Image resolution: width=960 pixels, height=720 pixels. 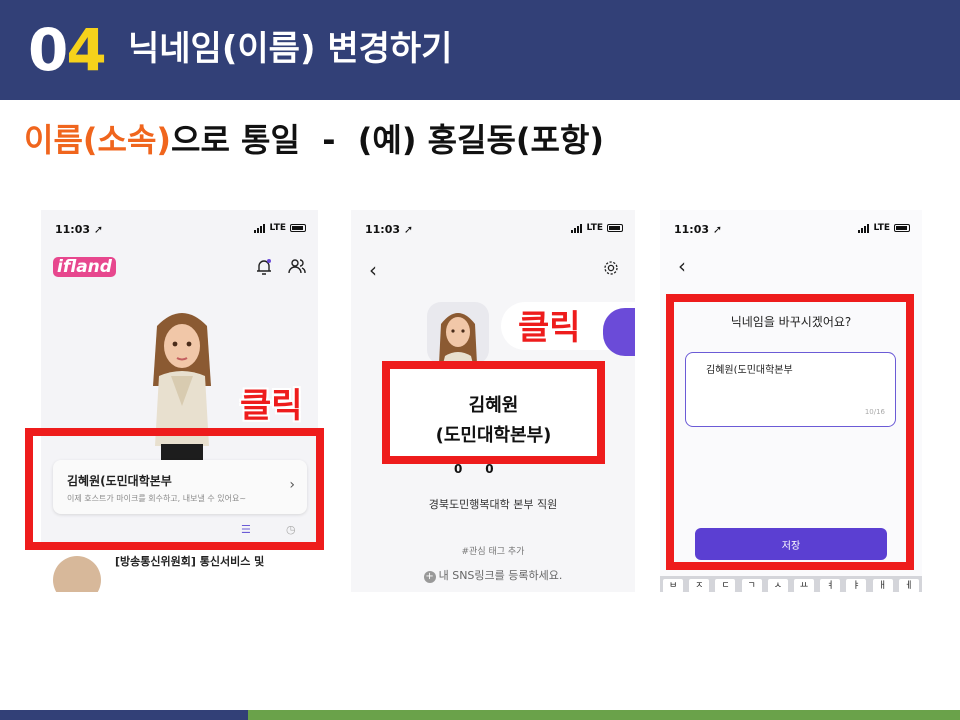 I want to click on highlight-org-text: (도민대학본부), so click(x=493, y=435).